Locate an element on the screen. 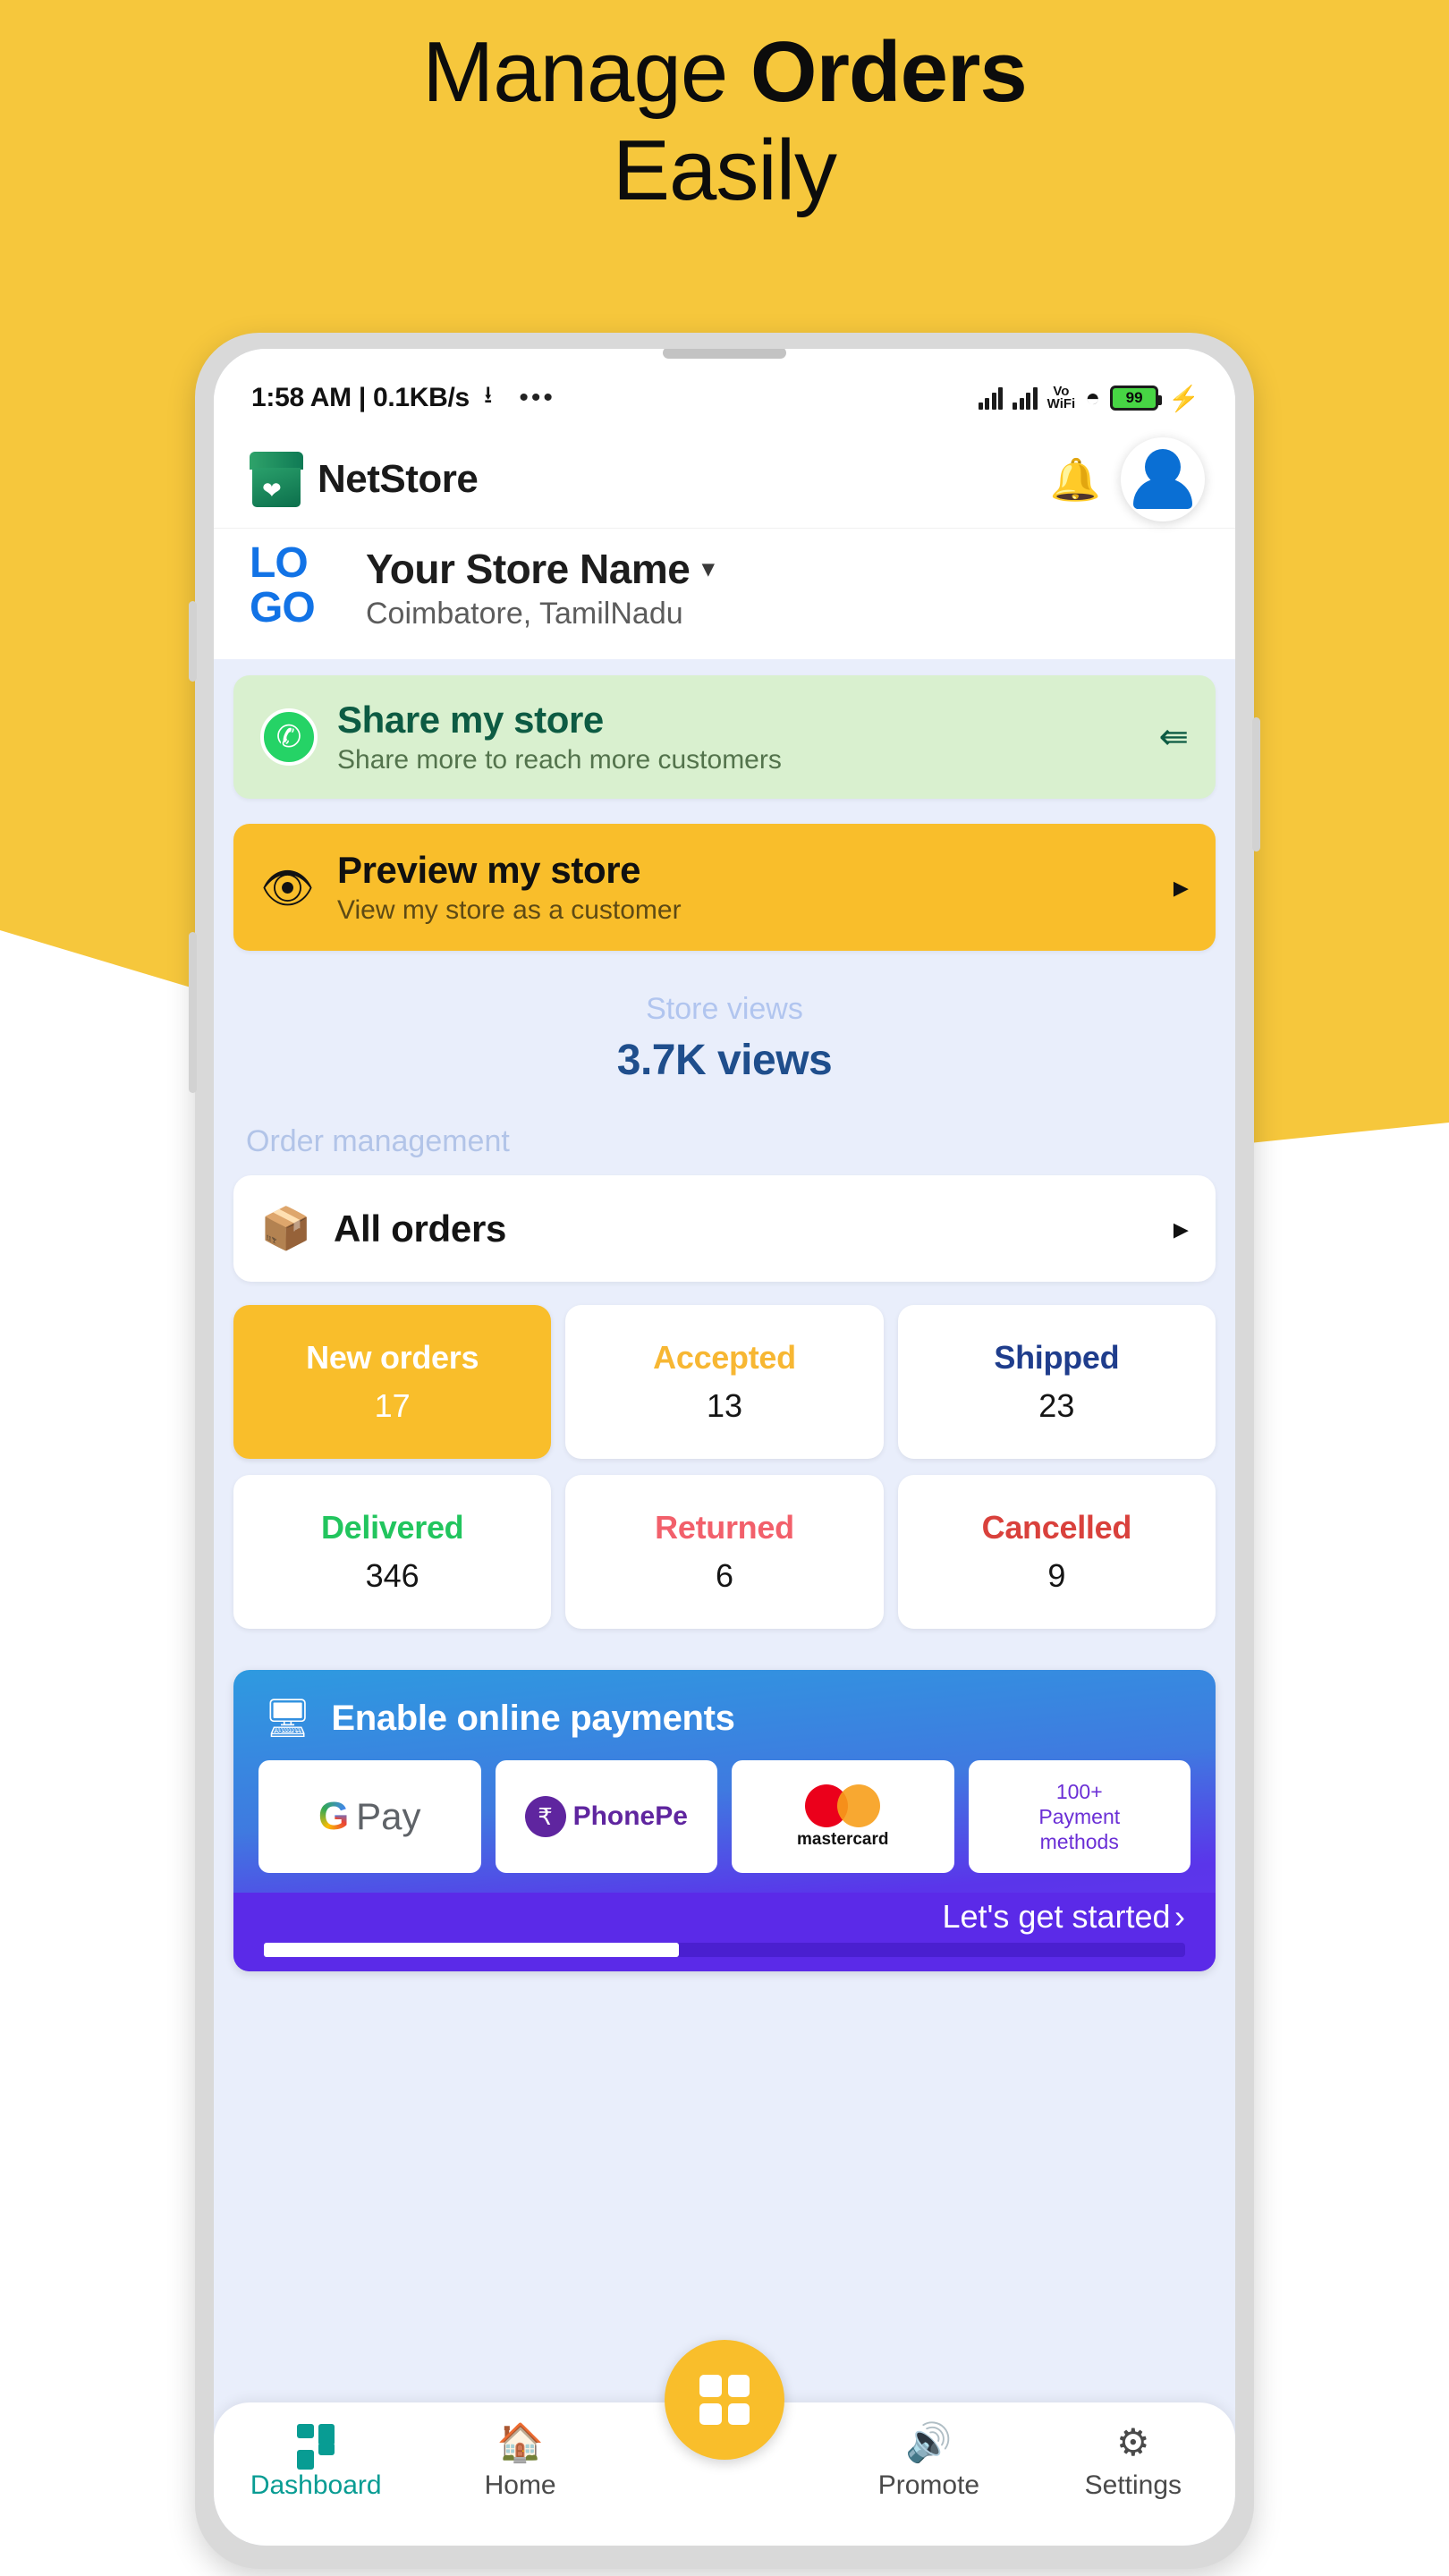 This screenshot has height=2576, width=1449. battery-percent: 99 is located at coordinates (1134, 397).